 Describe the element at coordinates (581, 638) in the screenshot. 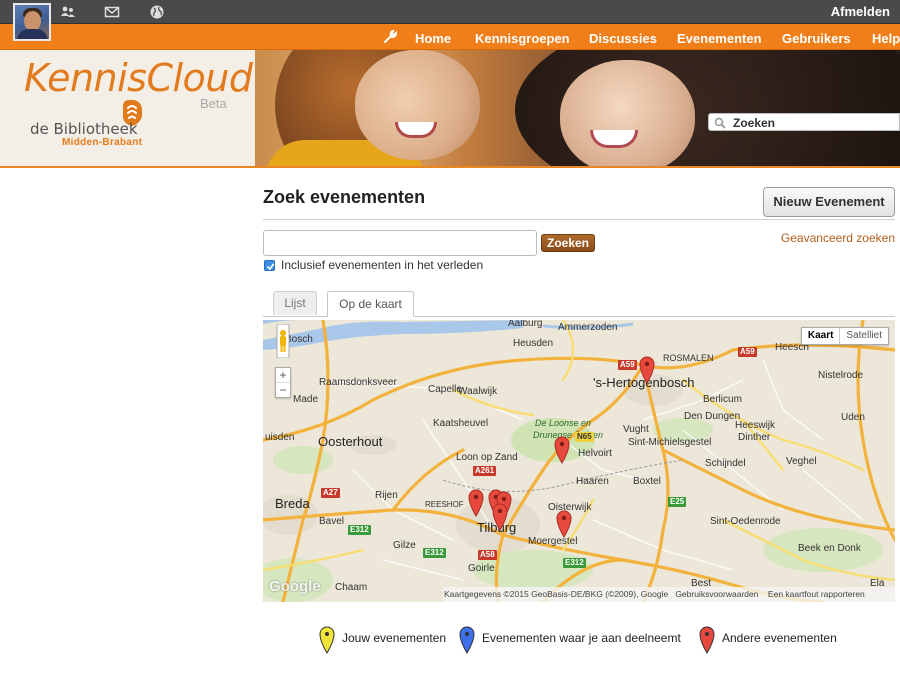

I see `legend-label: Evenementen waar je aan deelneemt` at that location.